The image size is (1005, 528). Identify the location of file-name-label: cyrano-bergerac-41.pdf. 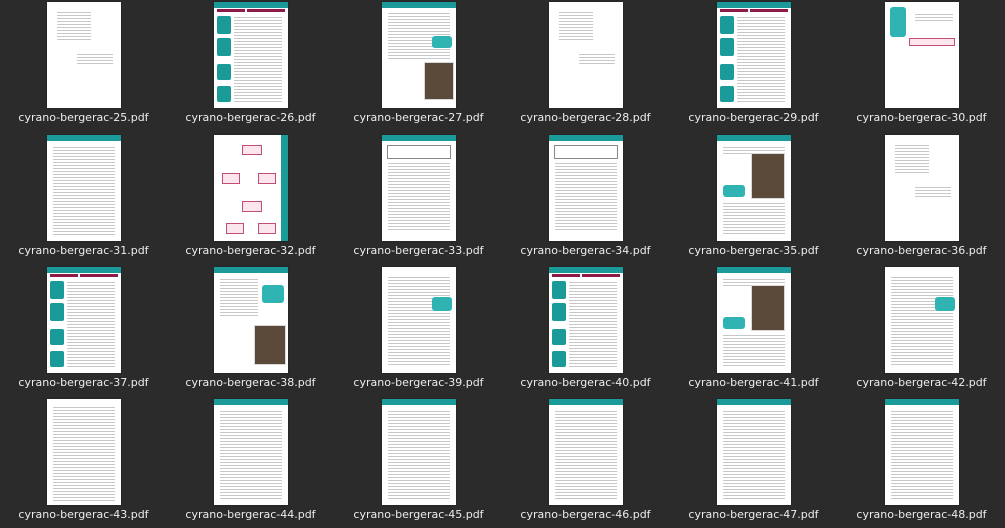
(753, 382).